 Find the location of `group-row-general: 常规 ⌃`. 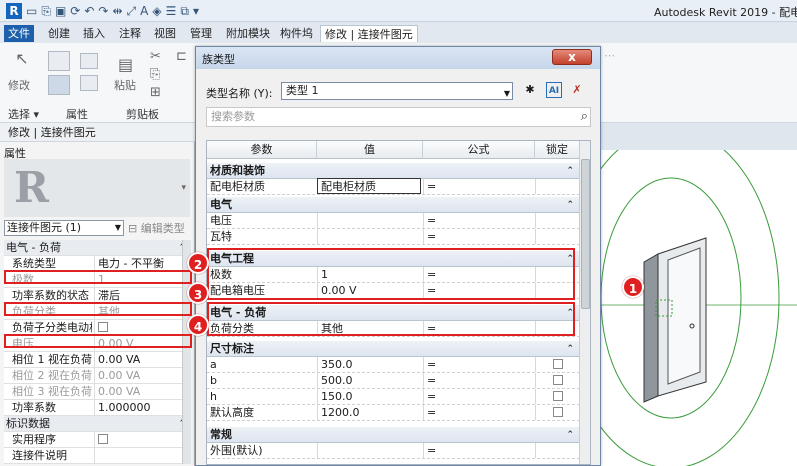

group-row-general: 常规 ⌃ is located at coordinates (393, 435).